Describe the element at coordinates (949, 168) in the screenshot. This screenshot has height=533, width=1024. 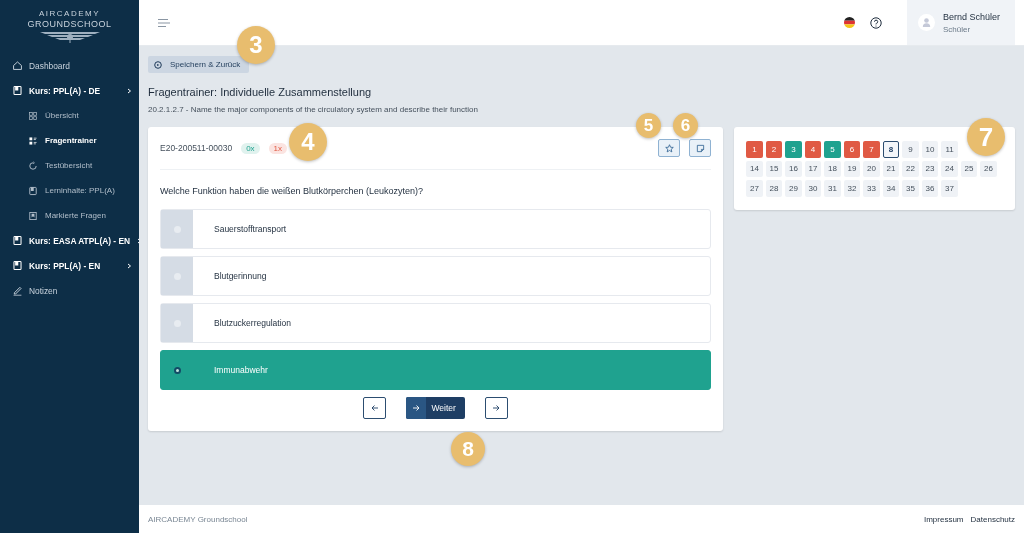
I see `question-number: 24` at that location.